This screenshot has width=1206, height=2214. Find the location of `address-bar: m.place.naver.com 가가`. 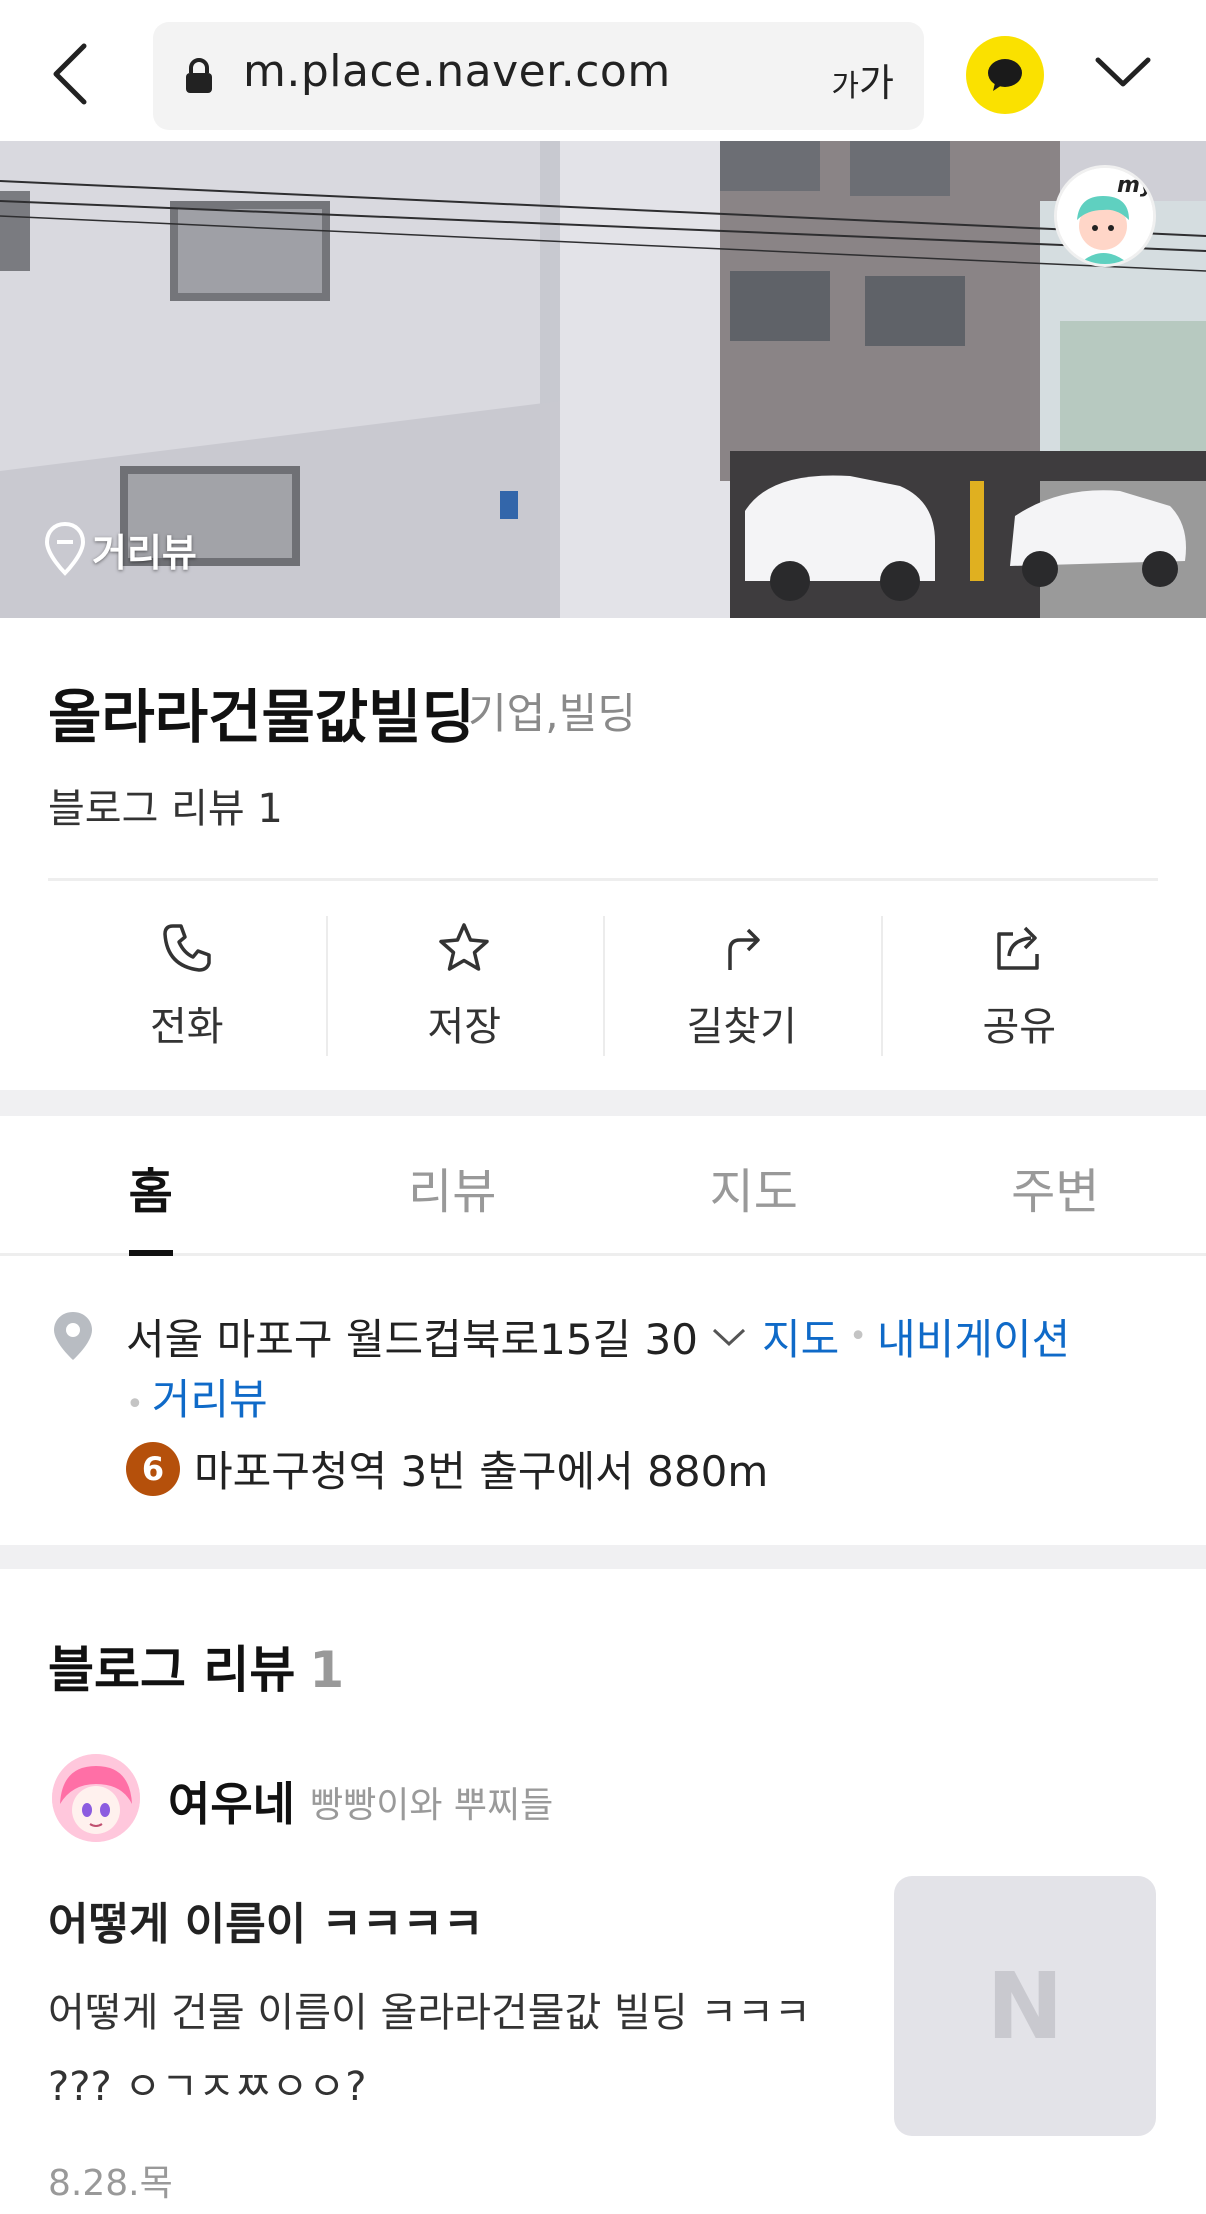

address-bar: m.place.naver.com 가가 is located at coordinates (538, 76).